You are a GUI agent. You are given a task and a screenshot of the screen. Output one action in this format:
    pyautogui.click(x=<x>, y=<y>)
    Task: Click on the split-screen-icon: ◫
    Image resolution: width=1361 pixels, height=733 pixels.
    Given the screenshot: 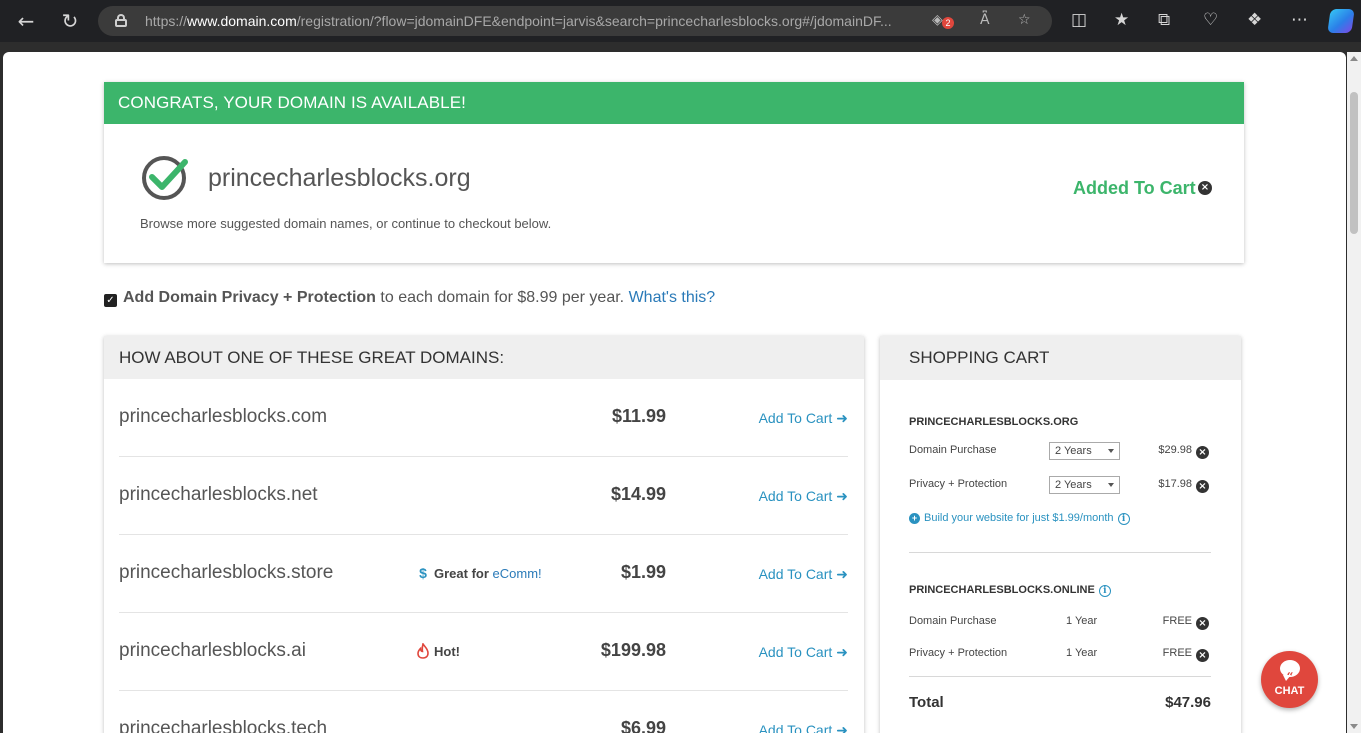 What is the action you would take?
    pyautogui.click(x=1079, y=20)
    